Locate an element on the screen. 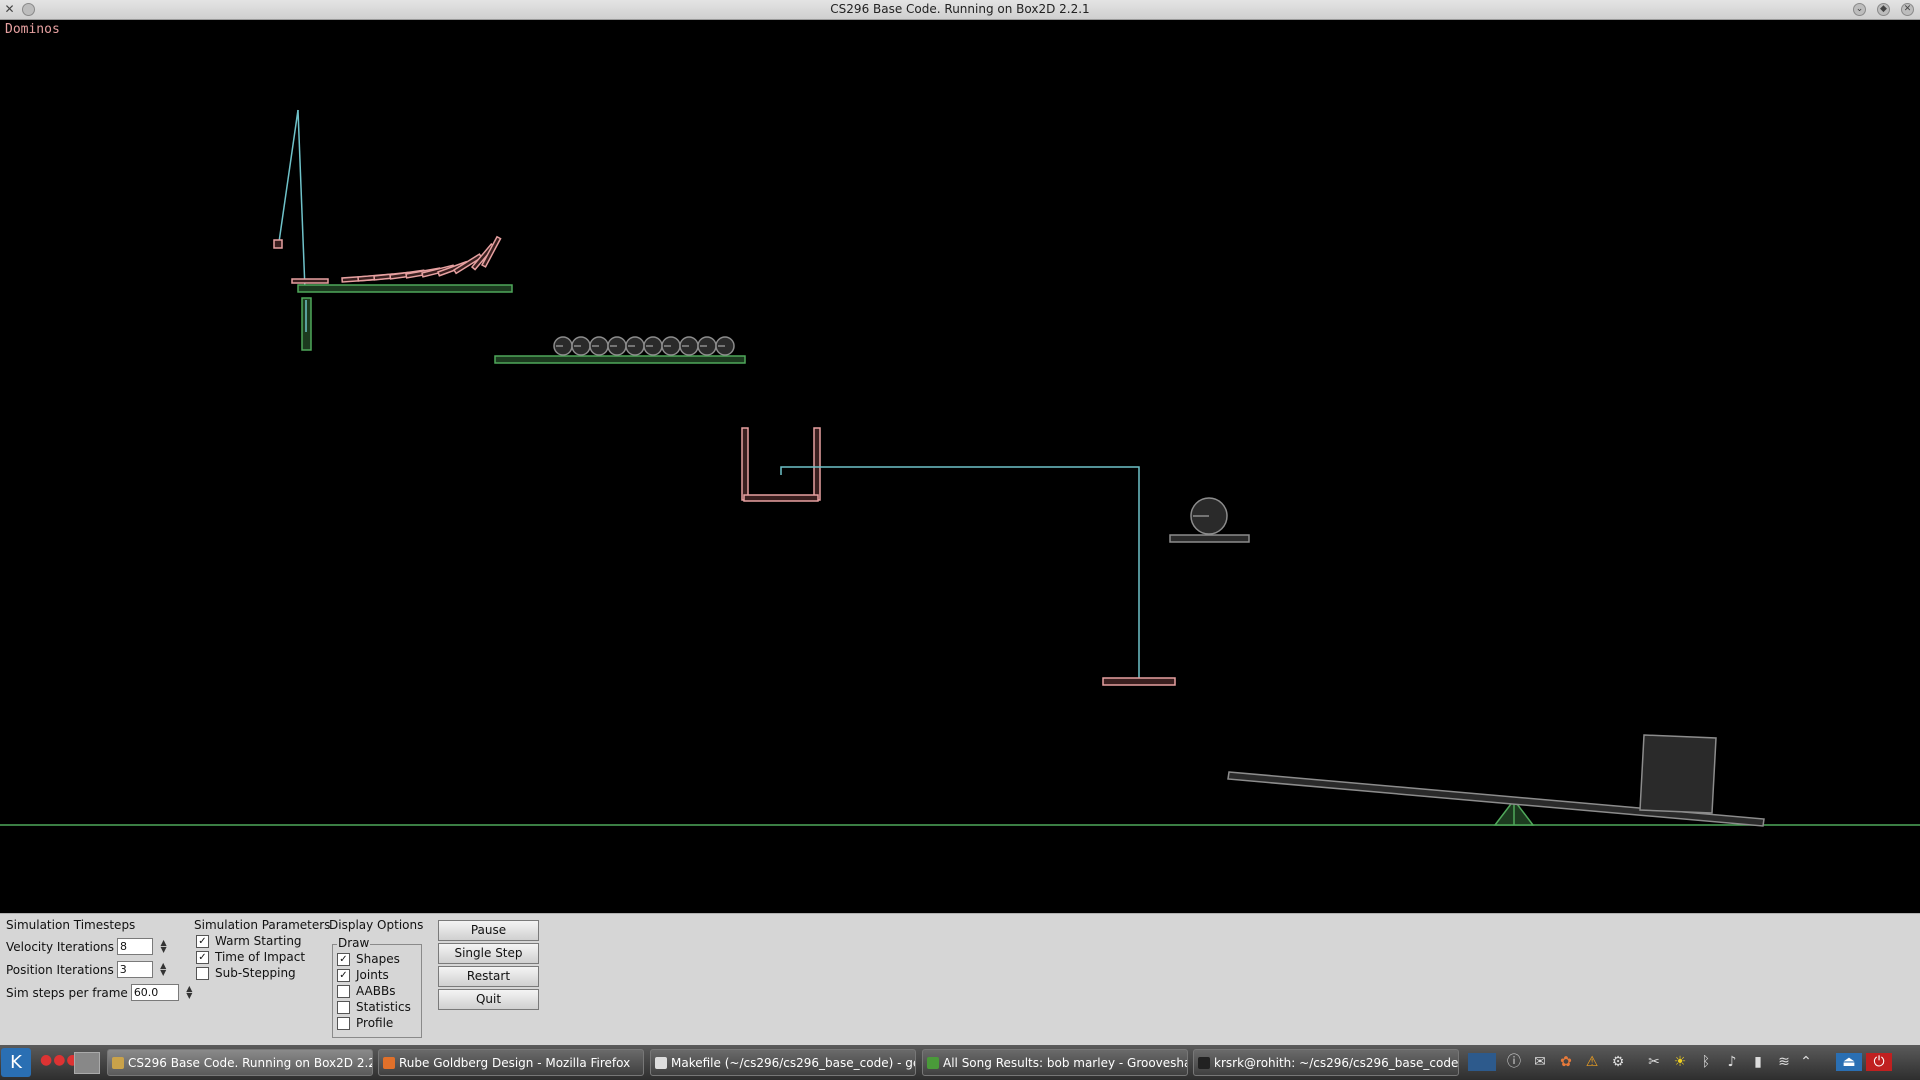  pulley-bucket is located at coordinates (781, 464).